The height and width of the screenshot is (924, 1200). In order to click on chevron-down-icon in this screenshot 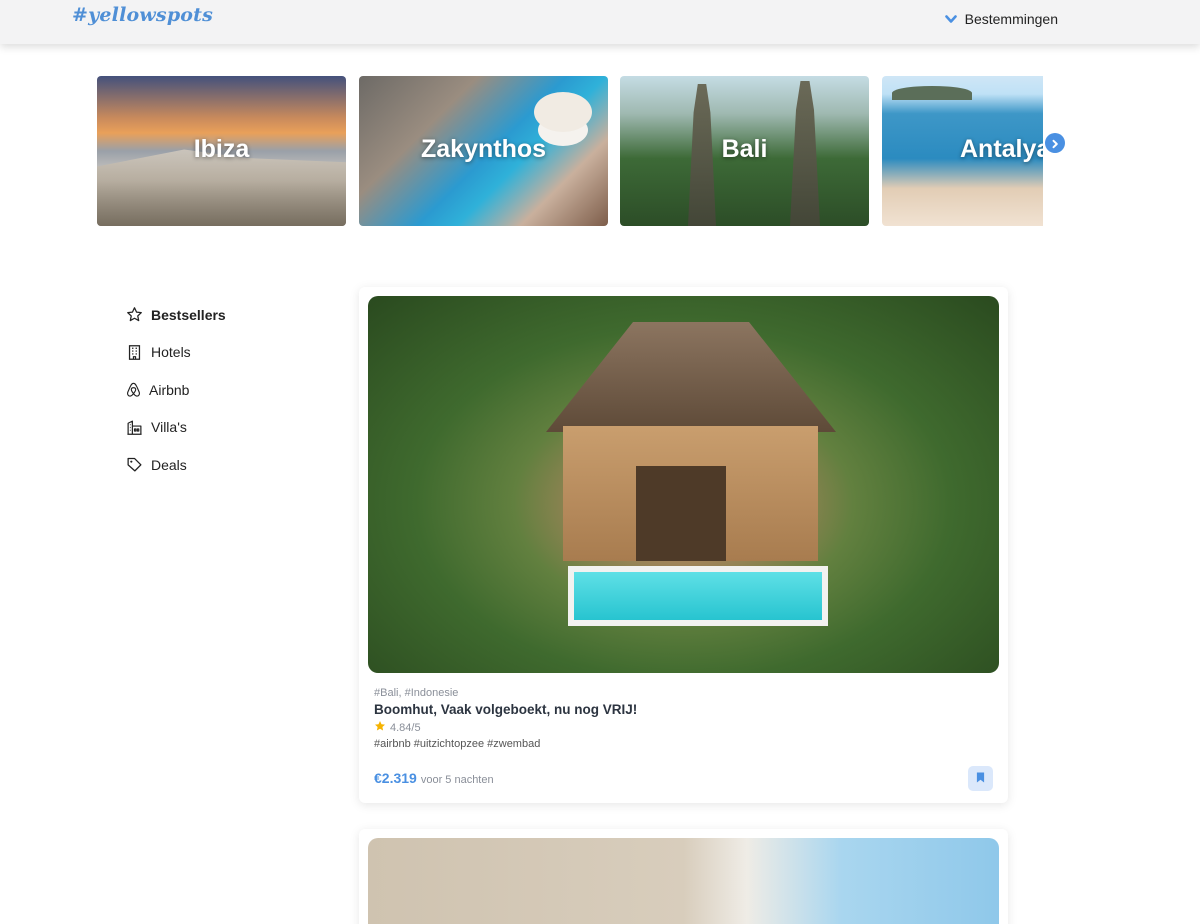, I will do `click(950, 19)`.